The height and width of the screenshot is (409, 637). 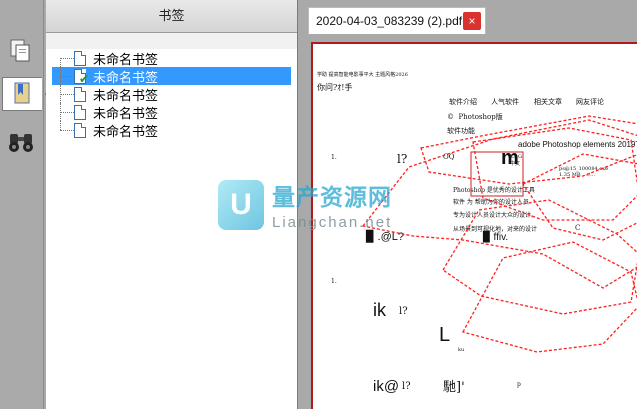 I want to click on annotation-rect, so click(x=497, y=174).